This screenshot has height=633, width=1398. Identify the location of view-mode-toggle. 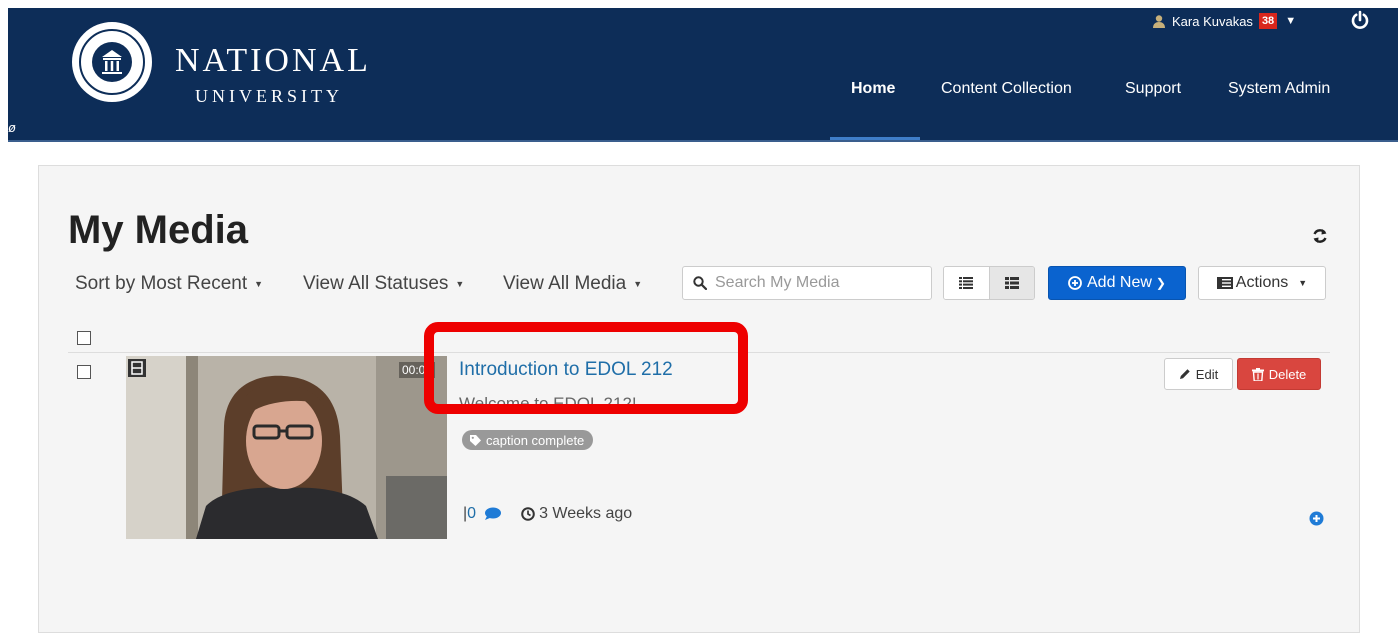
(989, 283).